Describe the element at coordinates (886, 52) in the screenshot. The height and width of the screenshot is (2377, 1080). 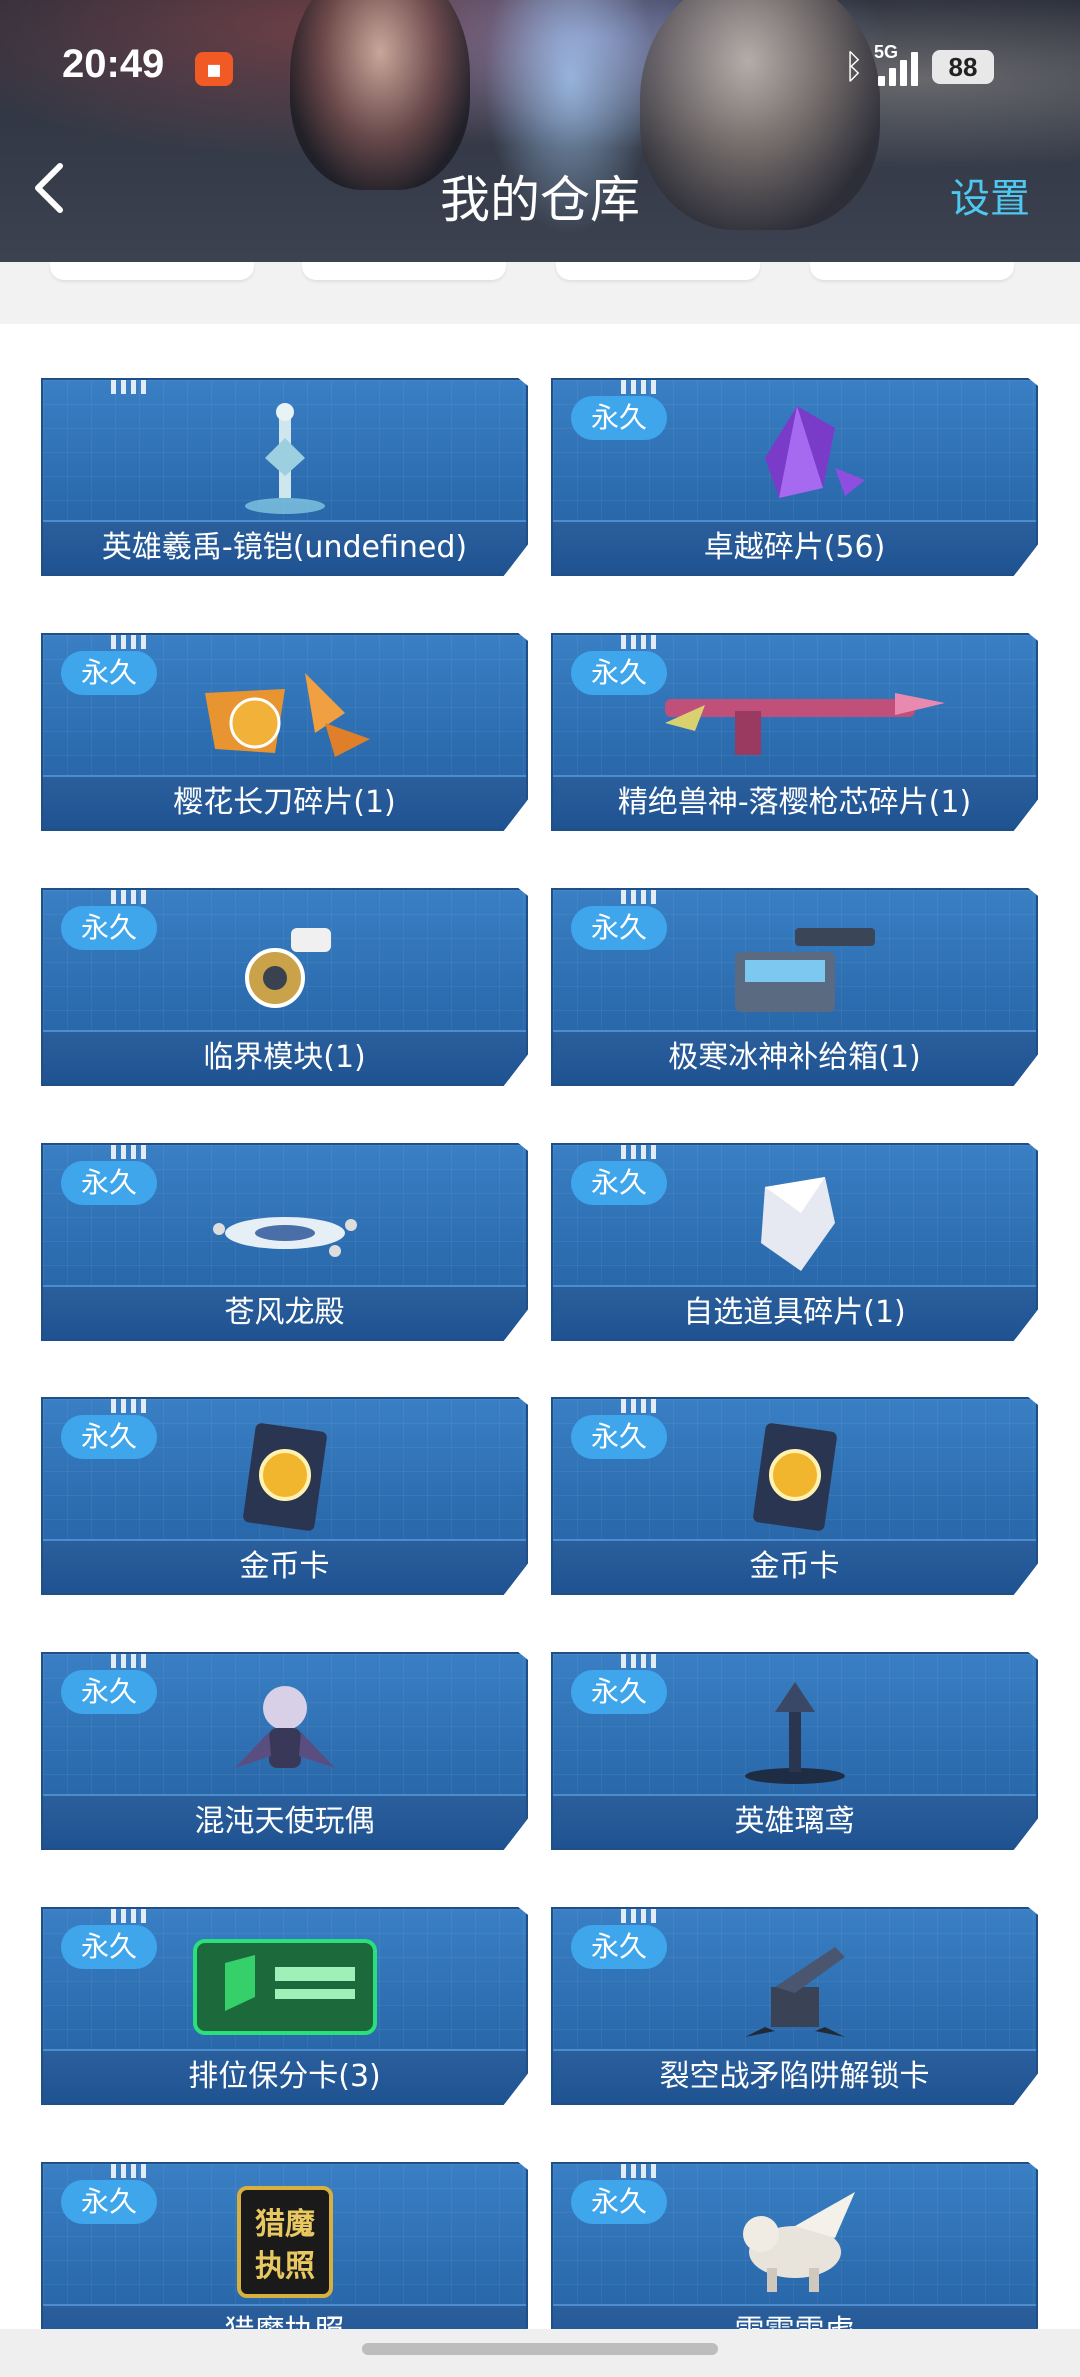
I see `network-type: 5G` at that location.